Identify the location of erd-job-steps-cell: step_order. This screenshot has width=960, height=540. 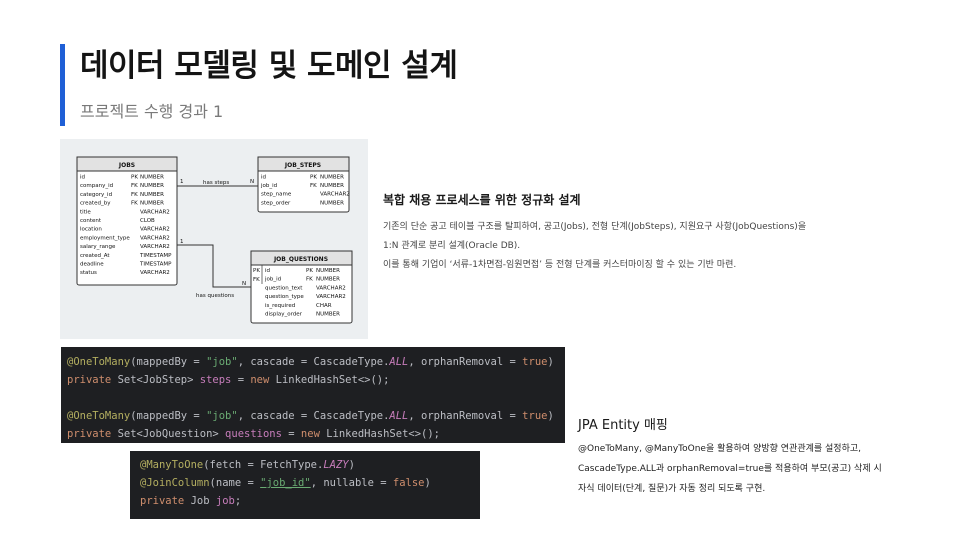
(276, 203).